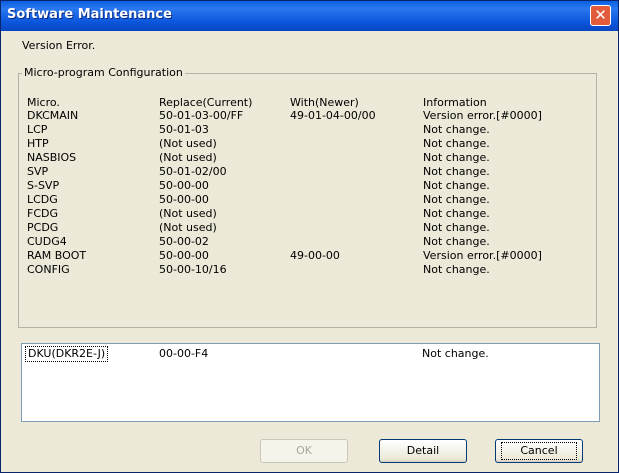  Describe the element at coordinates (59, 45) in the screenshot. I see `status-message: Version Error.` at that location.